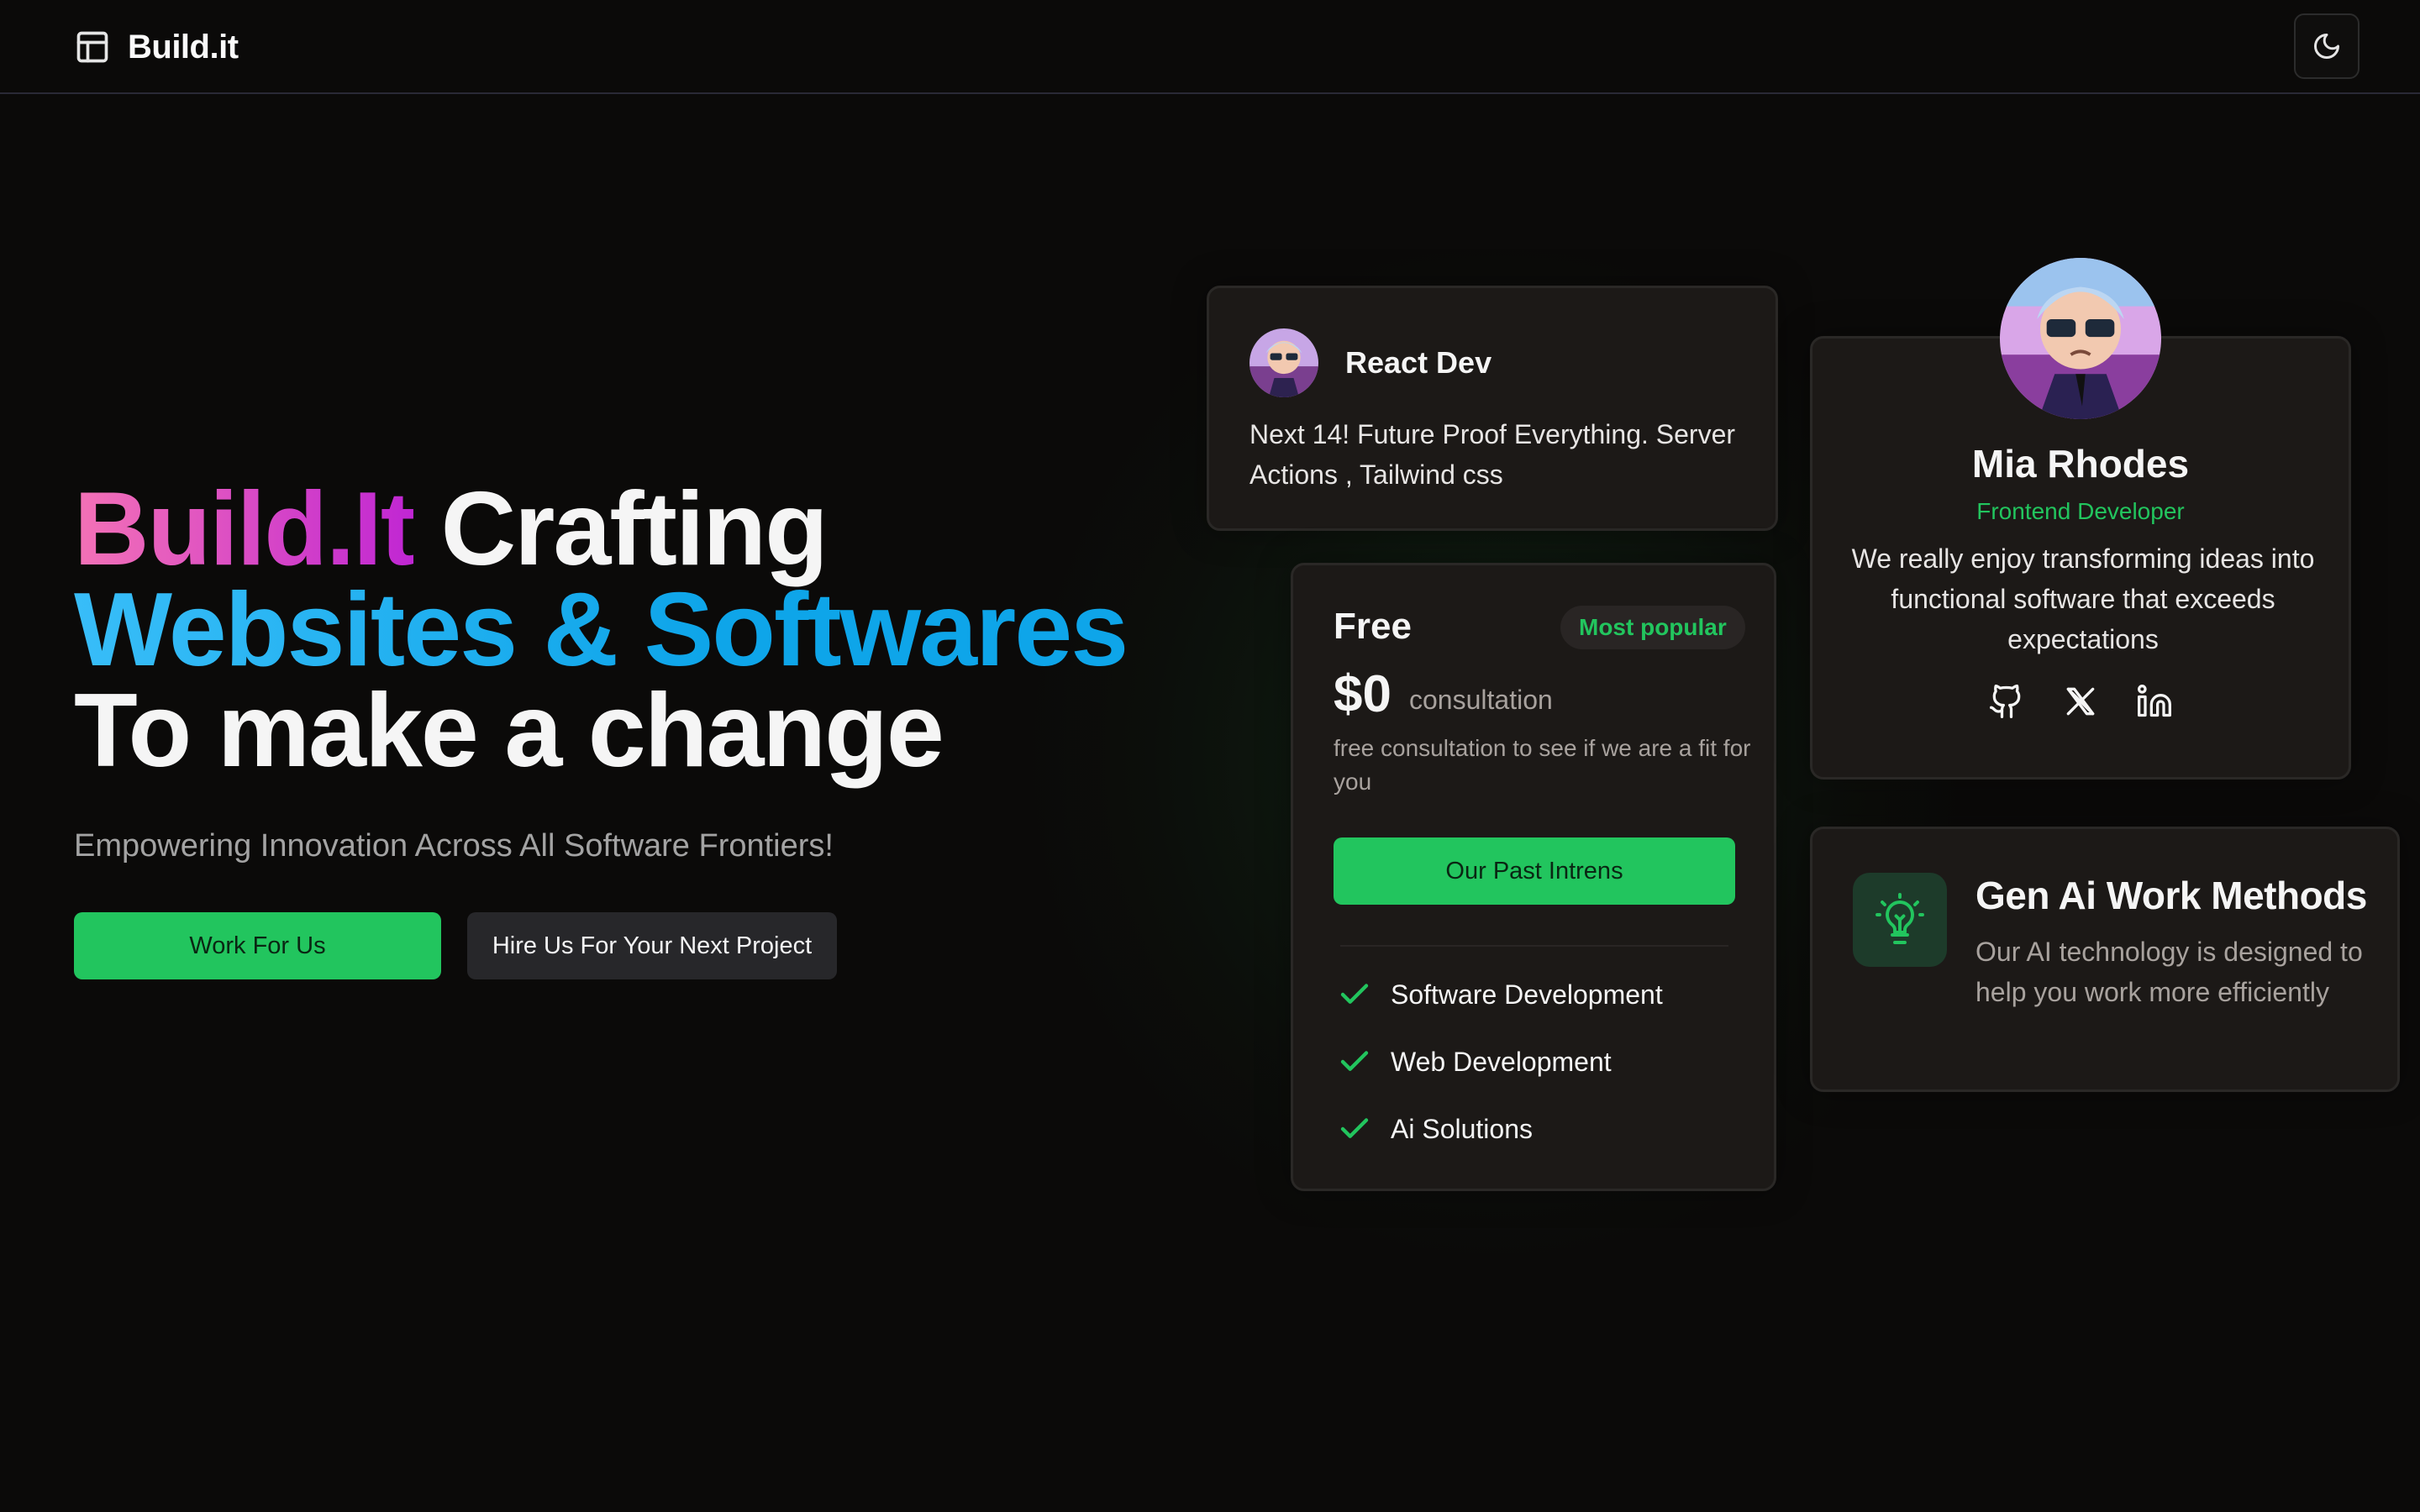  I want to click on social-links, so click(2081, 701).